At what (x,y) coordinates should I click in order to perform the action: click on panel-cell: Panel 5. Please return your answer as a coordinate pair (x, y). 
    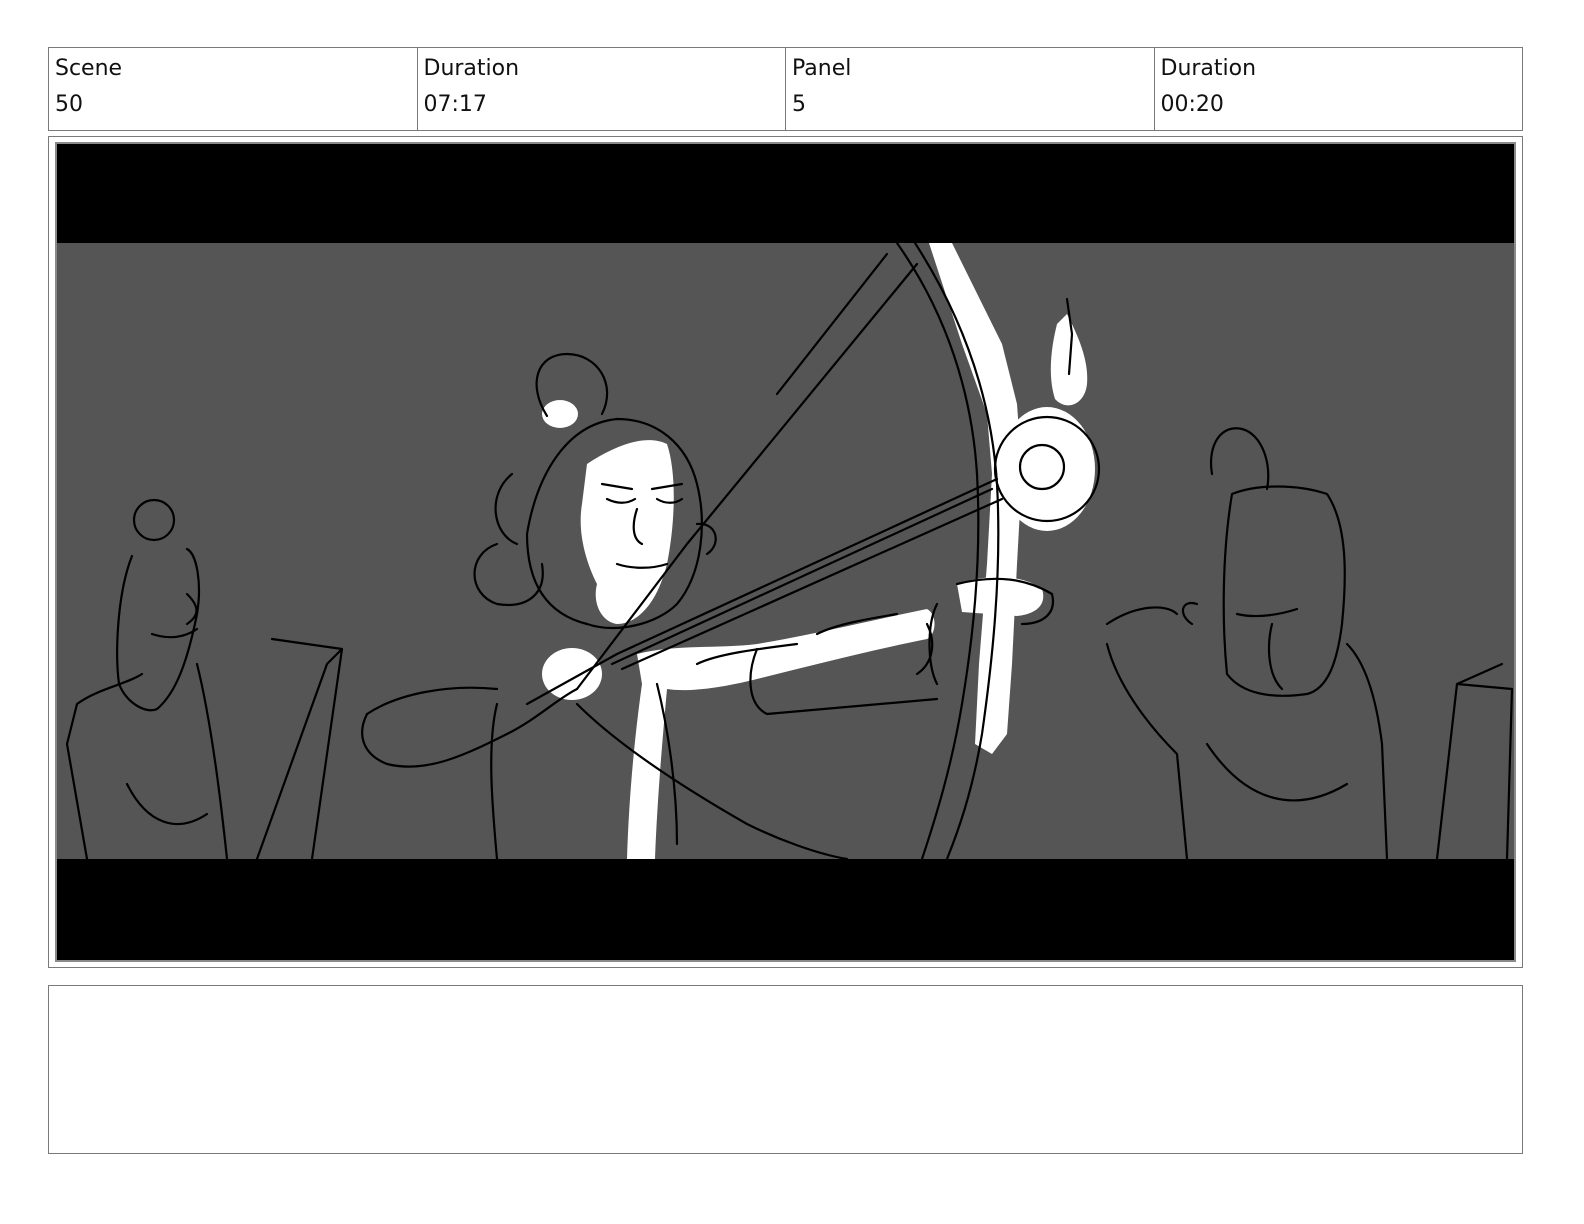
    Looking at the image, I should click on (969, 89).